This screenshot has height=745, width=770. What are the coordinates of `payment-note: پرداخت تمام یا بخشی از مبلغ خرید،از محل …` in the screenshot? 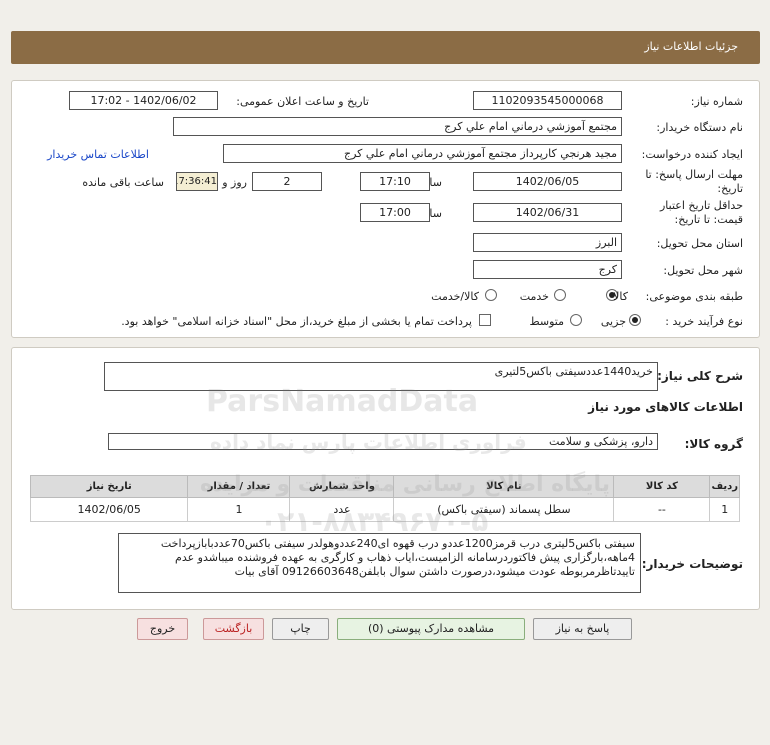 It's located at (296, 321).